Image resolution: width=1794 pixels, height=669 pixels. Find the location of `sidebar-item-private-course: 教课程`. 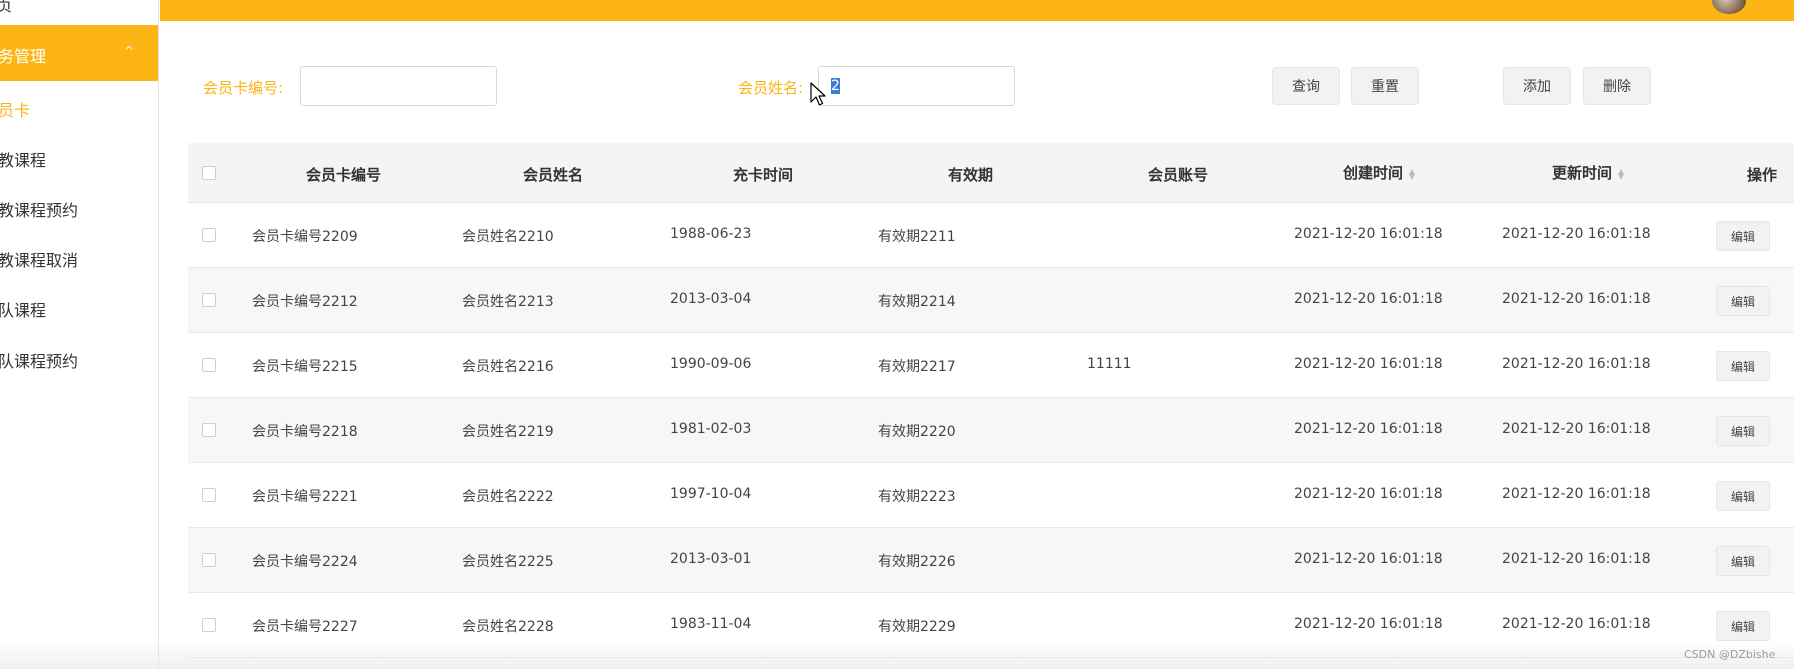

sidebar-item-private-course: 教课程 is located at coordinates (23, 159).